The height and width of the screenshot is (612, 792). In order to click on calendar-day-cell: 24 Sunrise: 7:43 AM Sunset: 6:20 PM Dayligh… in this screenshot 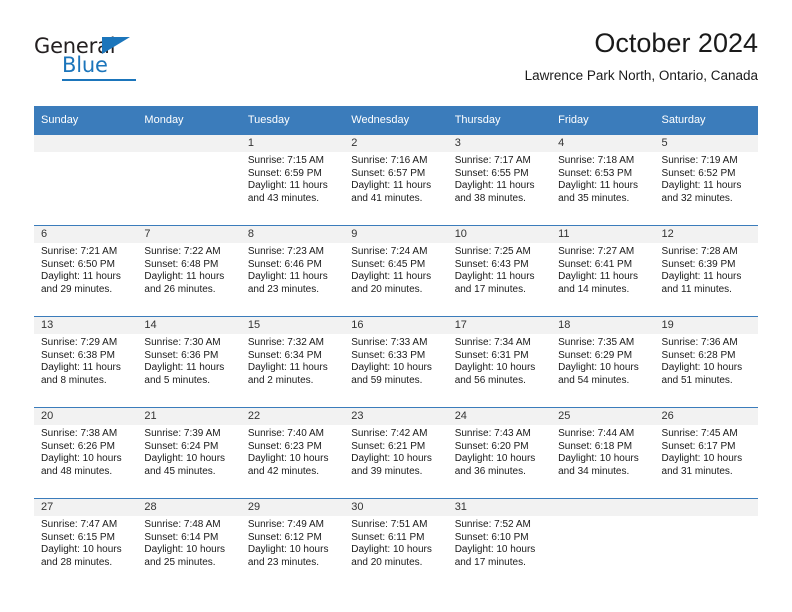, I will do `click(499, 453)`.